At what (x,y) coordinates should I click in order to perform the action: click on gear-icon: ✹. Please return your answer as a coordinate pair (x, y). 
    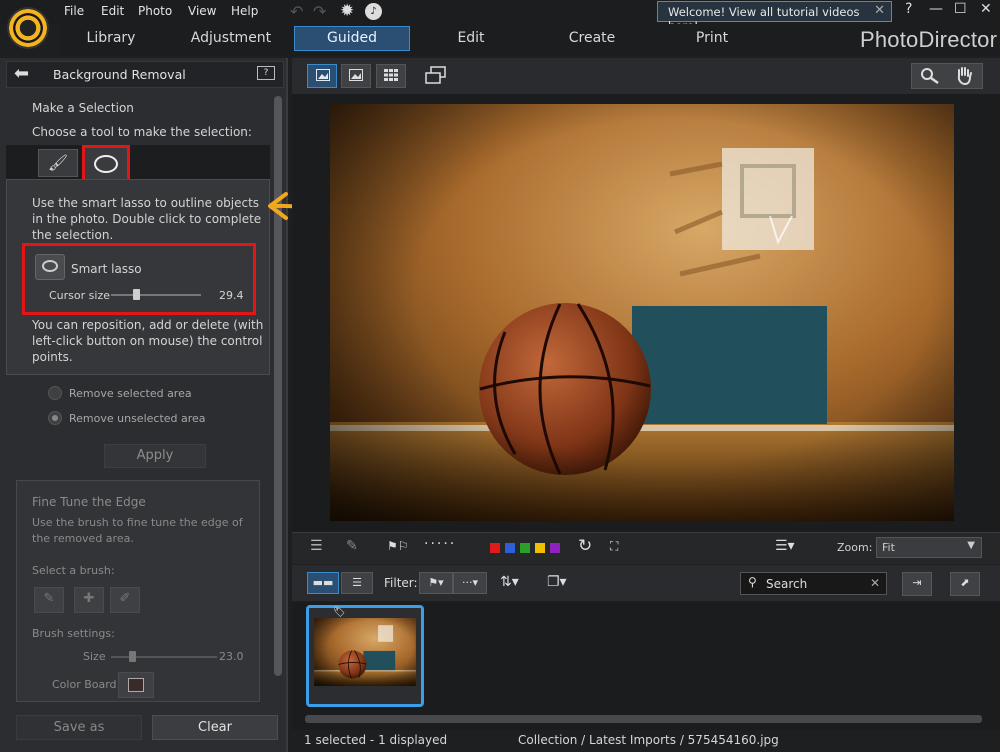
    Looking at the image, I should click on (347, 11).